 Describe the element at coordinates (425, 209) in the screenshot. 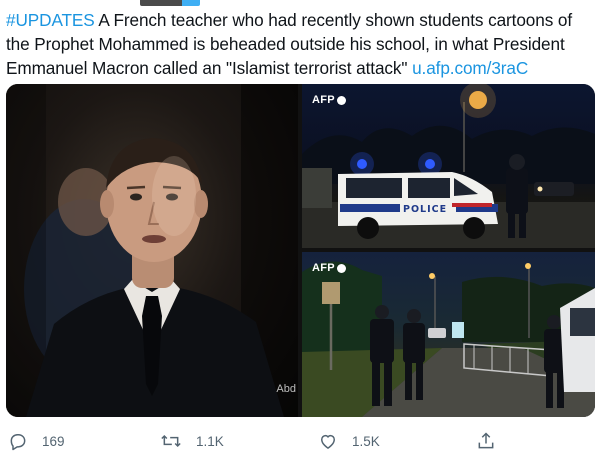

I see `svg-text: POLICE` at that location.